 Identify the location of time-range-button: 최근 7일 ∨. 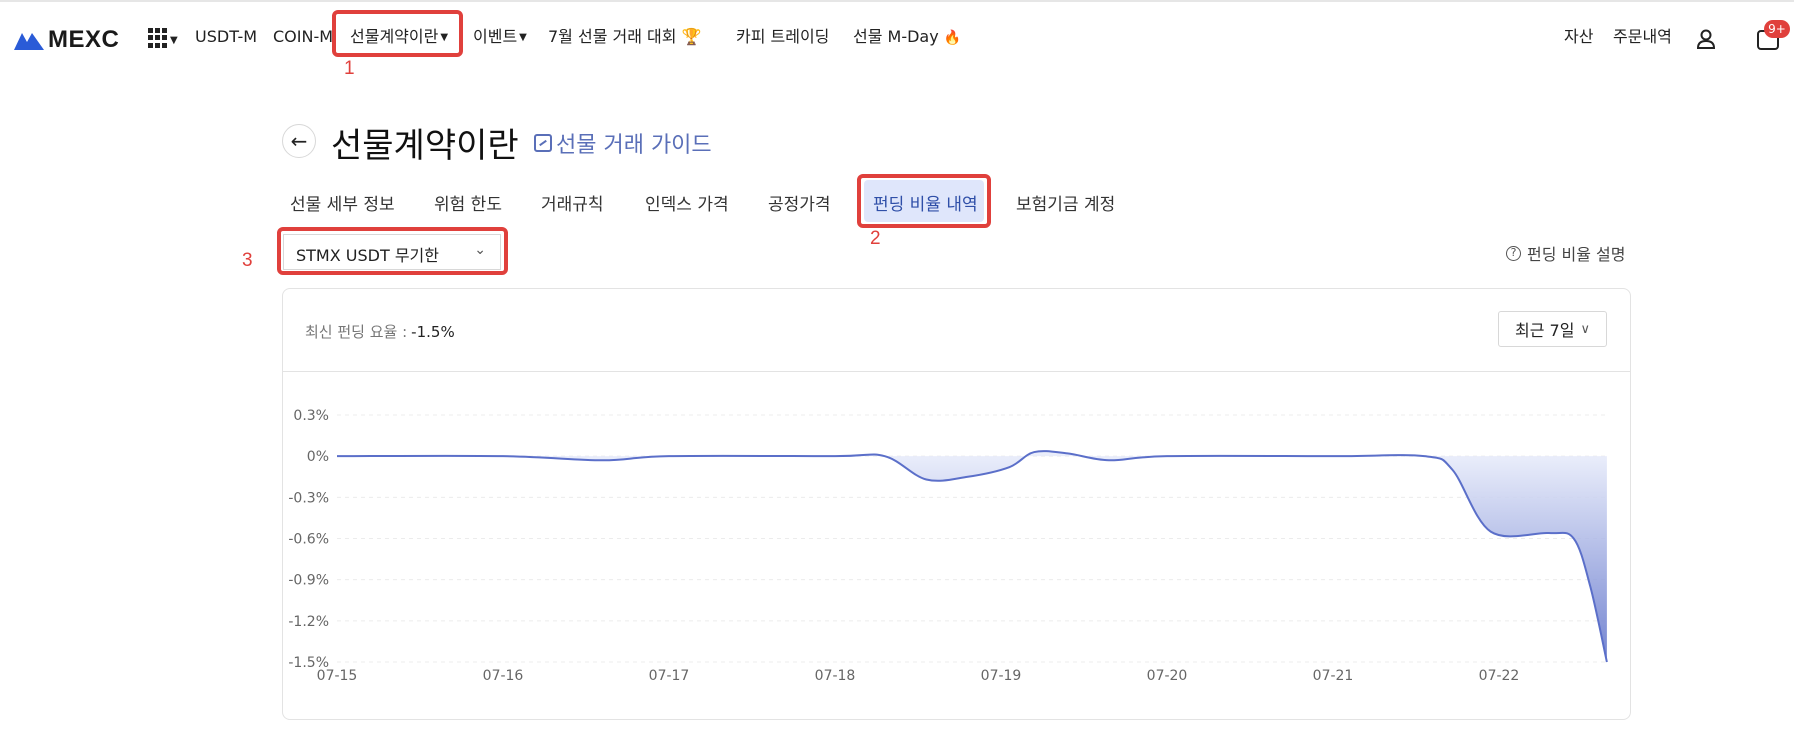
(1552, 329).